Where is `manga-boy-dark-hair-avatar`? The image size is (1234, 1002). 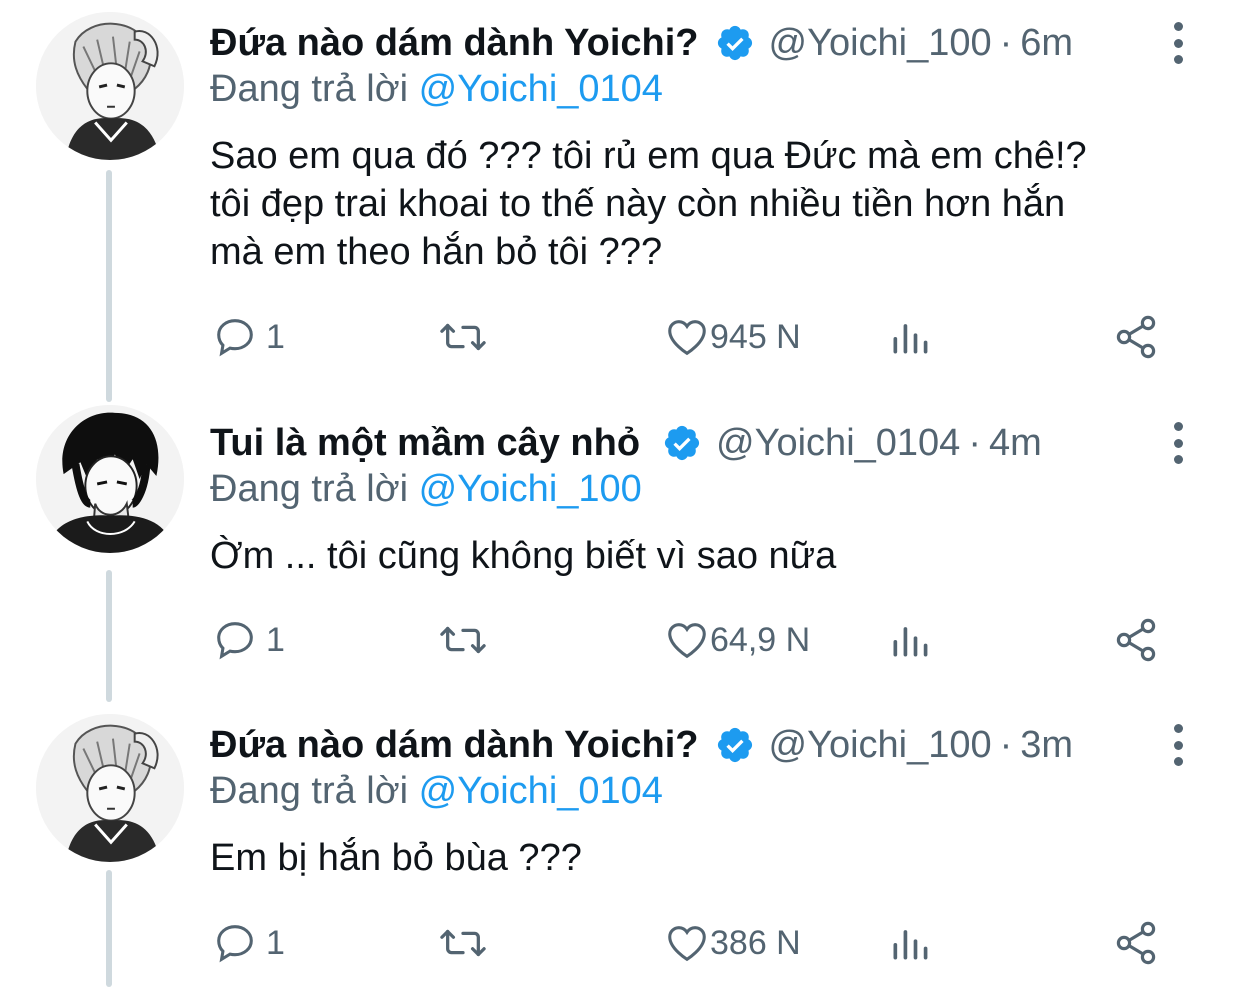
manga-boy-dark-hair-avatar is located at coordinates (110, 479).